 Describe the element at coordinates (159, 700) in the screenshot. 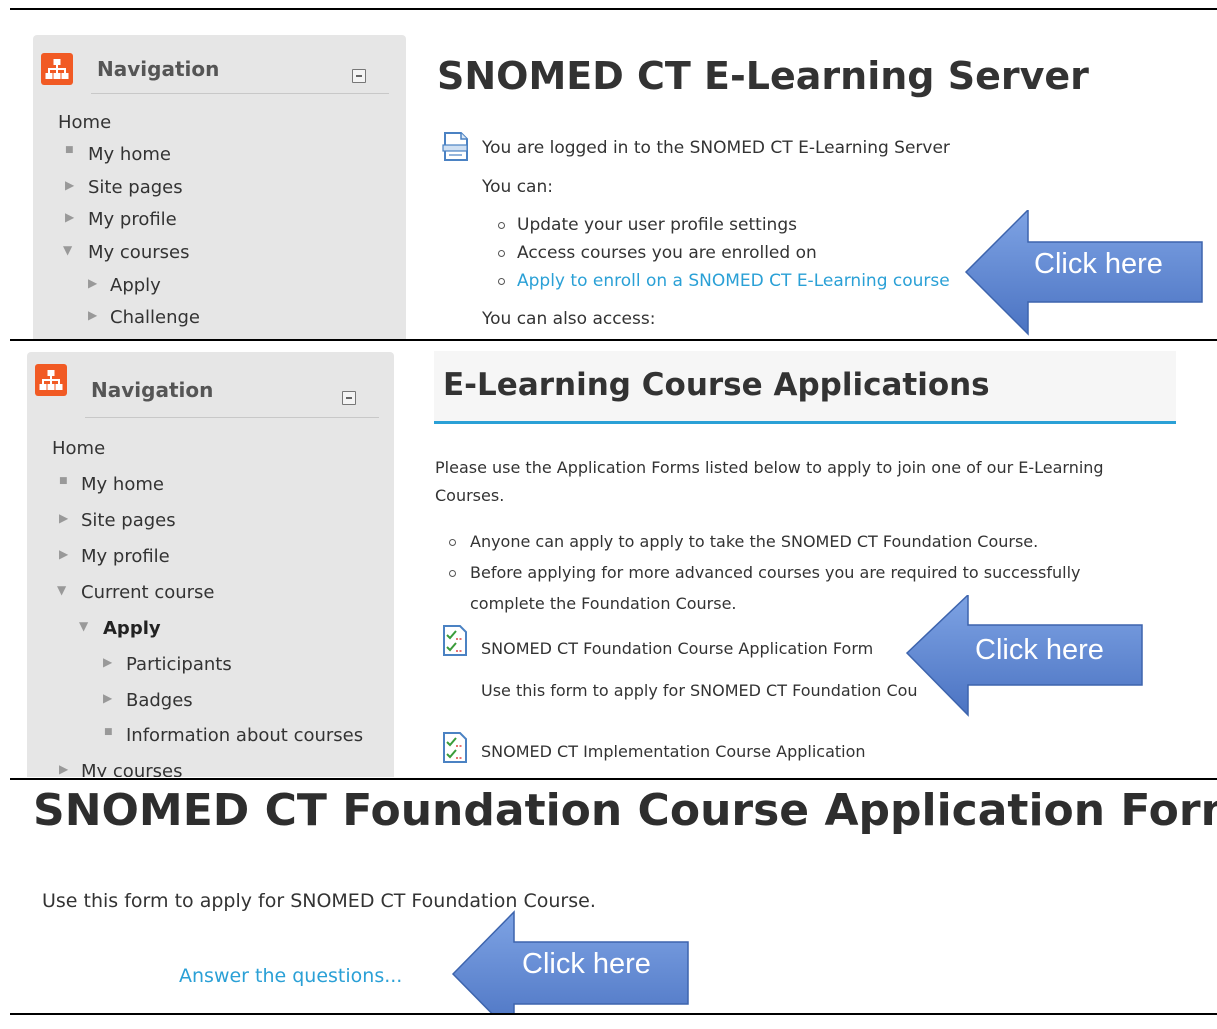

I see `nav-item-badges: Badges` at that location.